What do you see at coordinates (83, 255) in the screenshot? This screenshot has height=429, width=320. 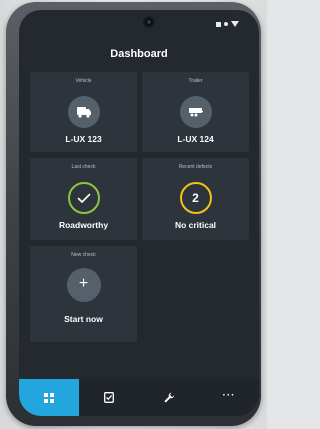 I see `new-check-label: New check` at bounding box center [83, 255].